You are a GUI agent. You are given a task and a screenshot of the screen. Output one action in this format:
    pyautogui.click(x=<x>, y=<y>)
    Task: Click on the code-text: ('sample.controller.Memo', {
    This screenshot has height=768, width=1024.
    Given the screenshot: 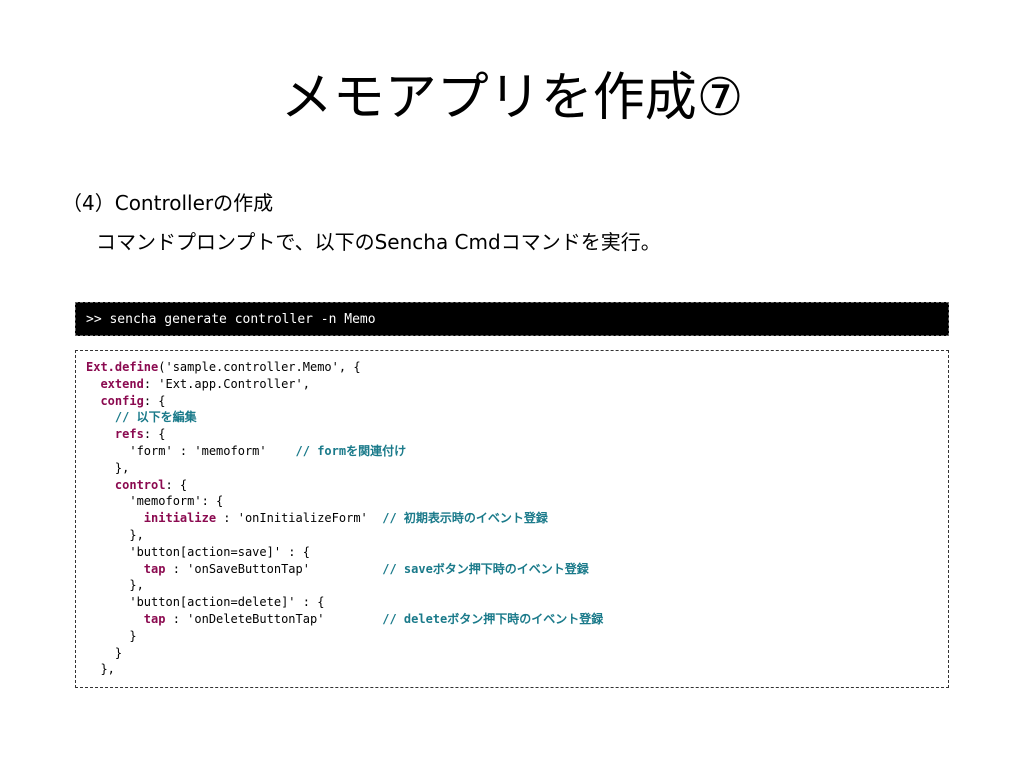 What is the action you would take?
    pyautogui.click(x=259, y=367)
    